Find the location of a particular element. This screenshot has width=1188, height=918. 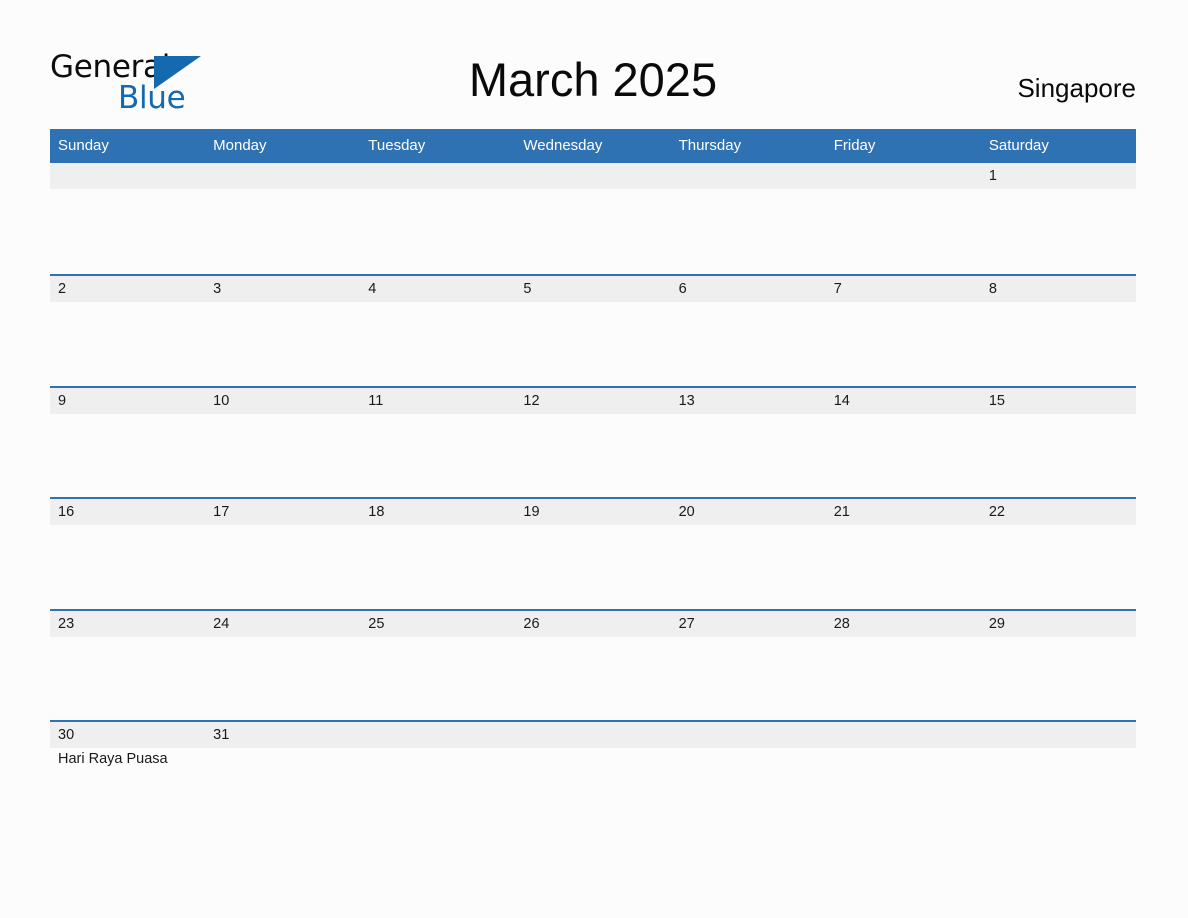

day-cell-number: 18 is located at coordinates (437, 512).